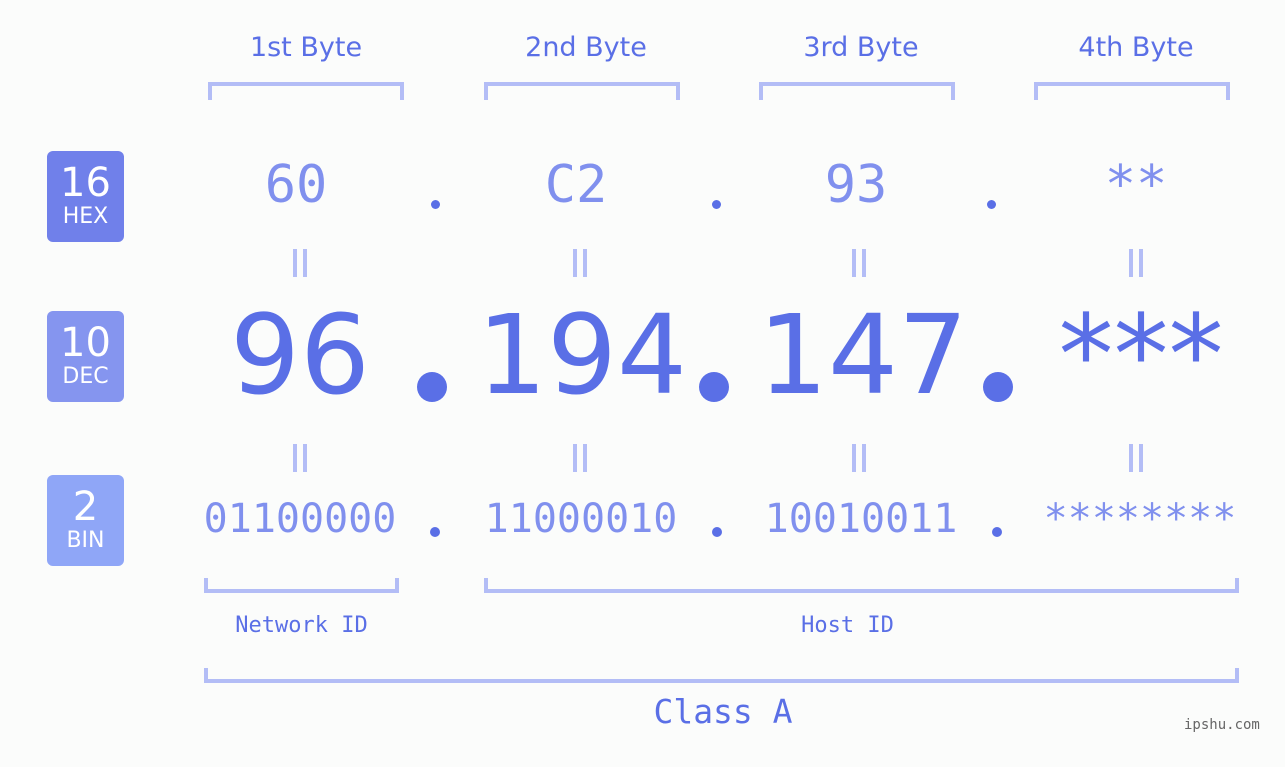 The width and height of the screenshot is (1285, 767). I want to click on bin-byte-4: ********, so click(1140, 519).